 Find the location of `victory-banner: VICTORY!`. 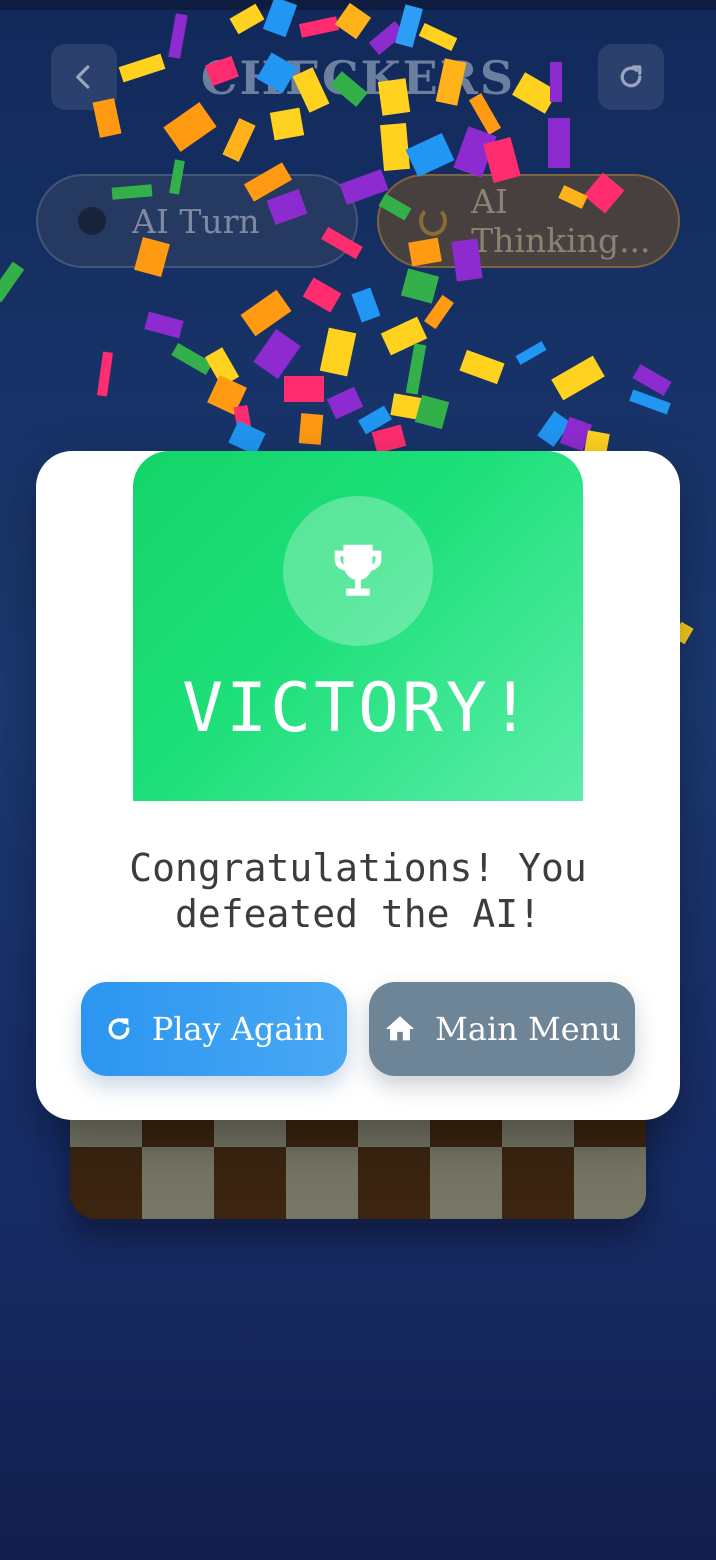

victory-banner: VICTORY! is located at coordinates (358, 626).